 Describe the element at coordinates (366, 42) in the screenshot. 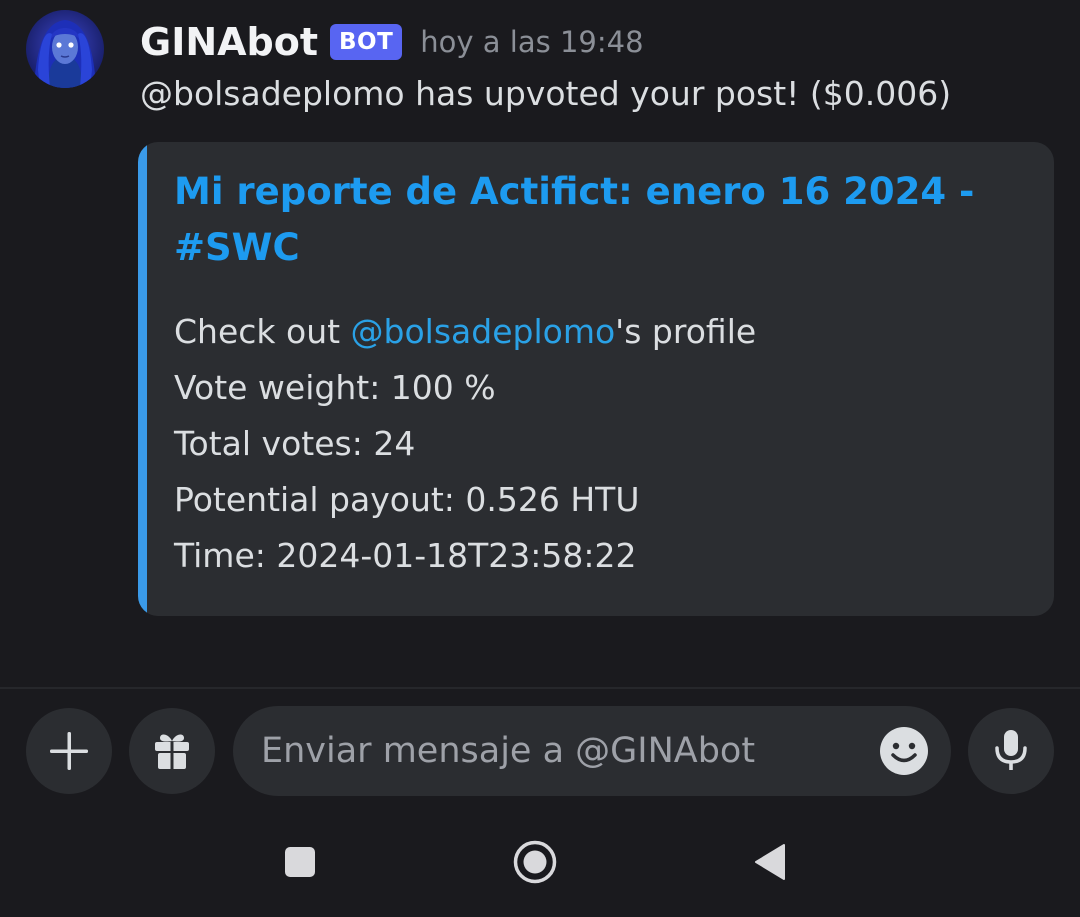

I see `bot-badge: BOT` at that location.